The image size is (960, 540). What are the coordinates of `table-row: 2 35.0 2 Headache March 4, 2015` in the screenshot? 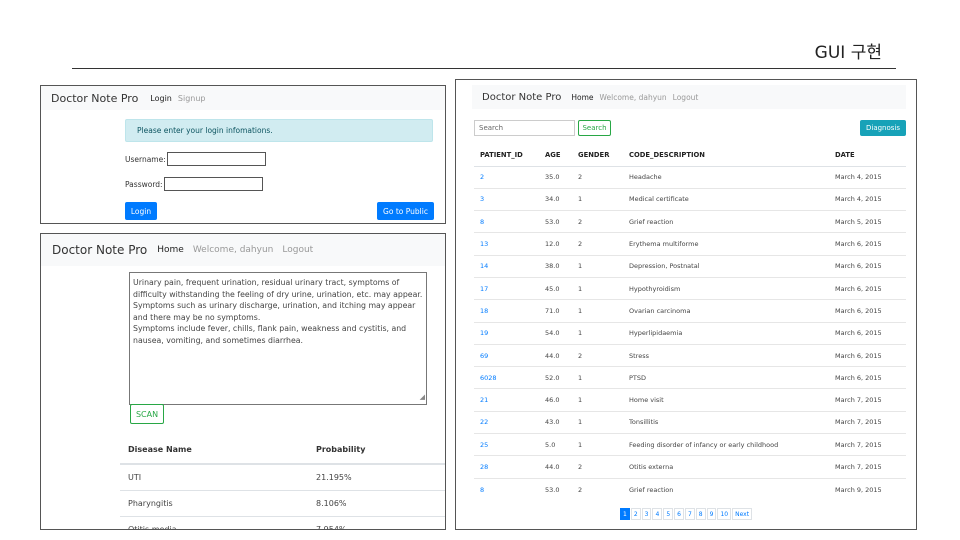 It's located at (690, 177).